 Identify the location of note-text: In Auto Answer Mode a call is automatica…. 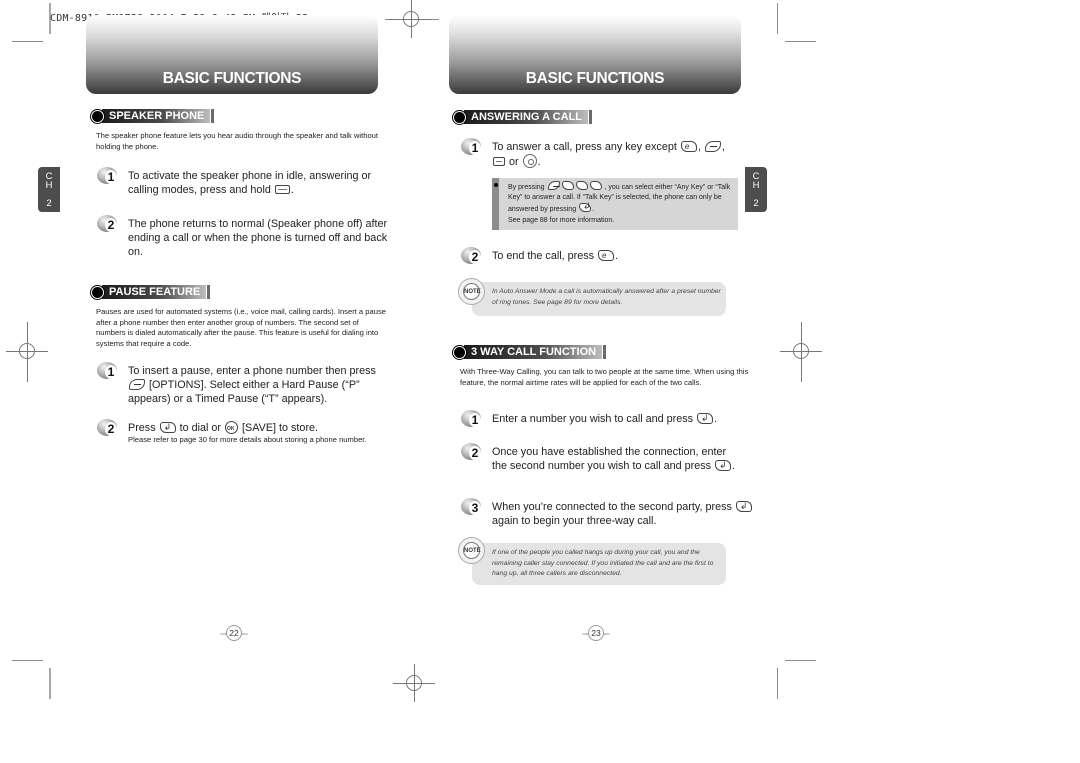
(606, 297).